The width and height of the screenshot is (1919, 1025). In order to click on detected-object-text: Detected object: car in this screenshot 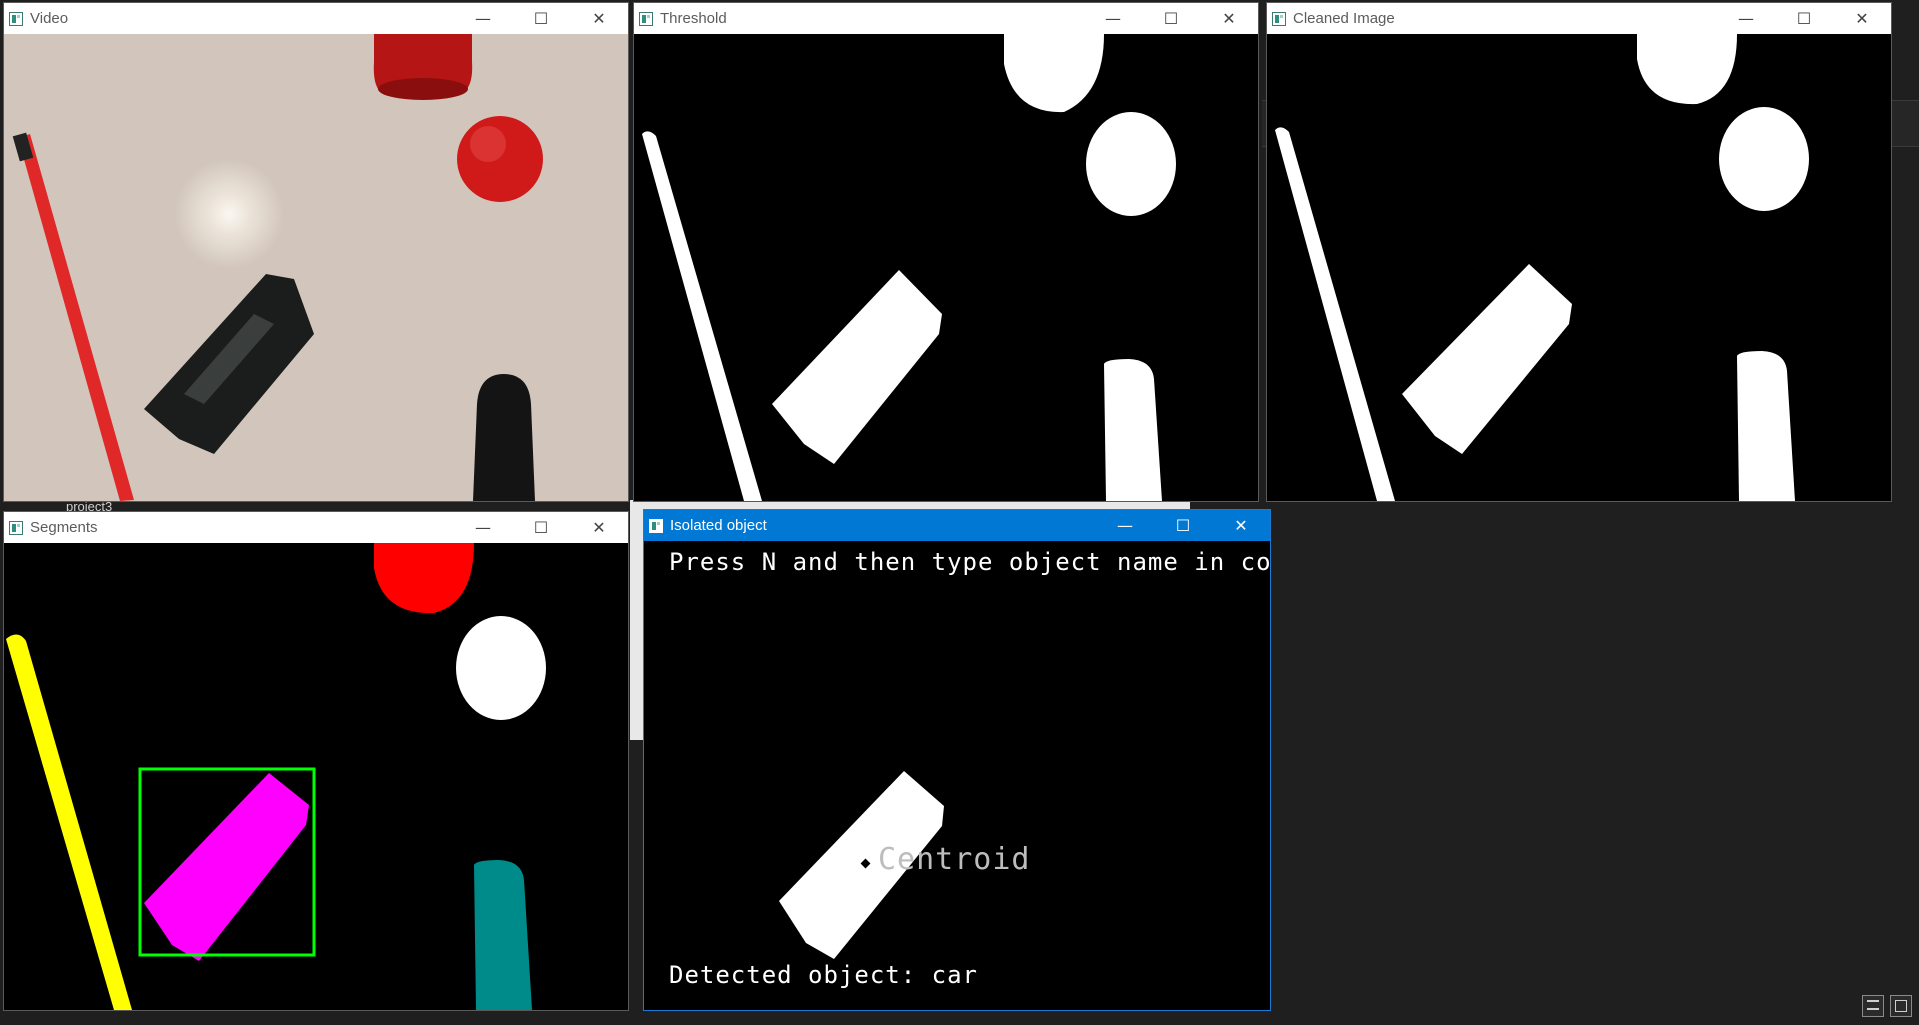, I will do `click(823, 975)`.